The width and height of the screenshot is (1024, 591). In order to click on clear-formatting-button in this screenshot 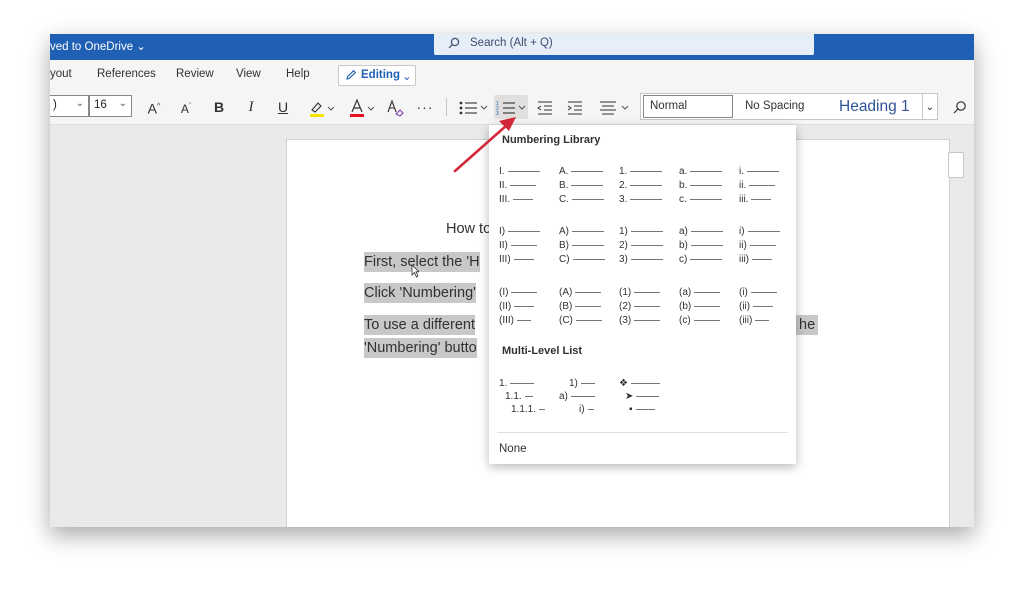, I will do `click(395, 107)`.